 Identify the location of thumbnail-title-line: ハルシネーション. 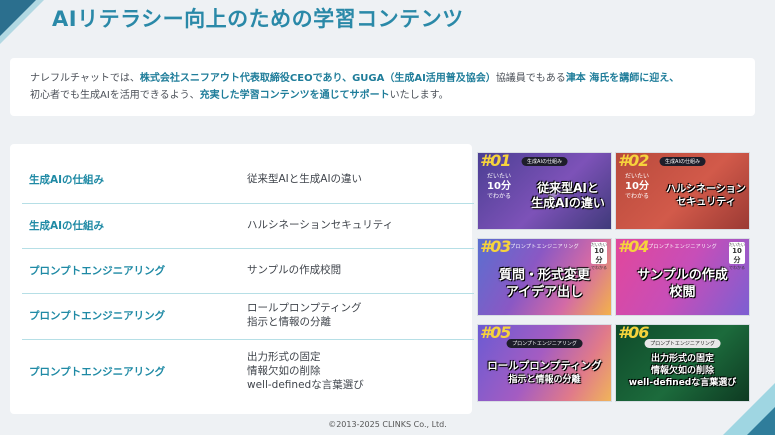
(706, 189).